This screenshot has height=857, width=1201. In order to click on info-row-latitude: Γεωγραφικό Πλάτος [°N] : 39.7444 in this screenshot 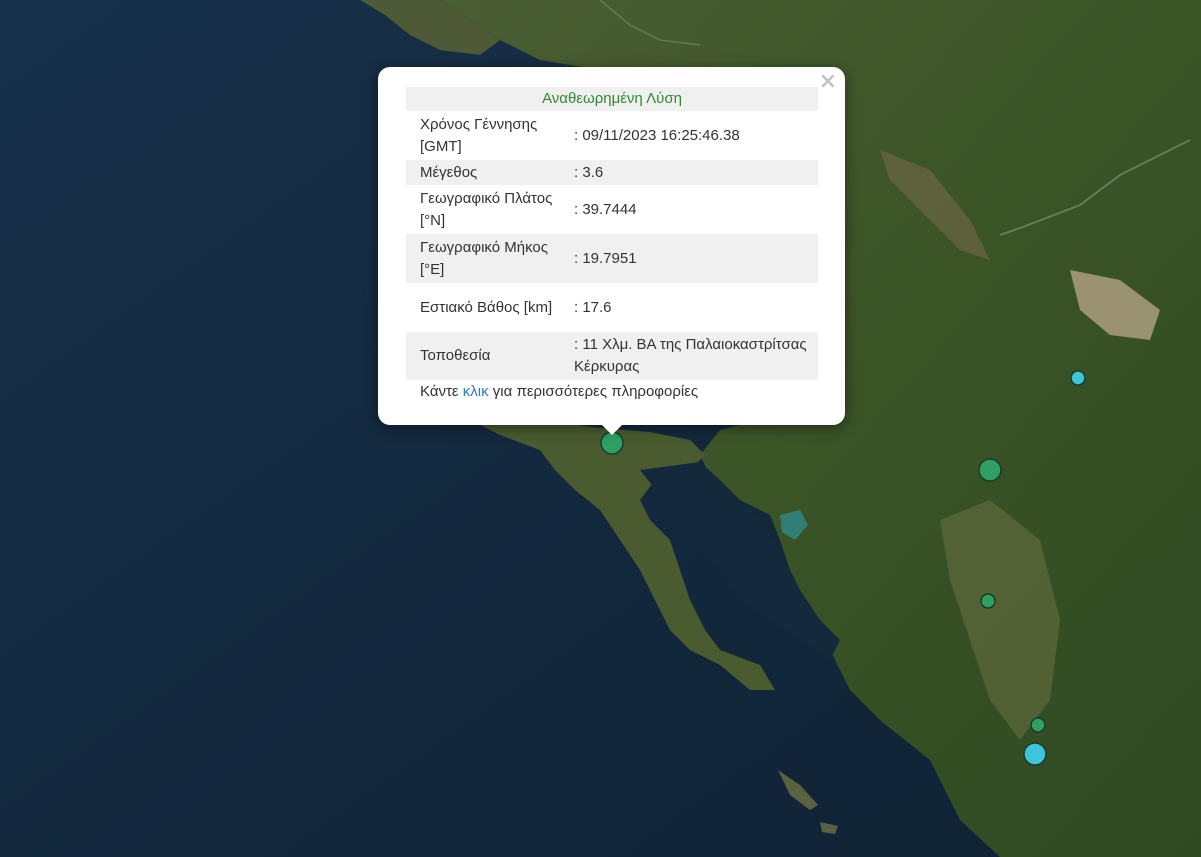, I will do `click(612, 209)`.